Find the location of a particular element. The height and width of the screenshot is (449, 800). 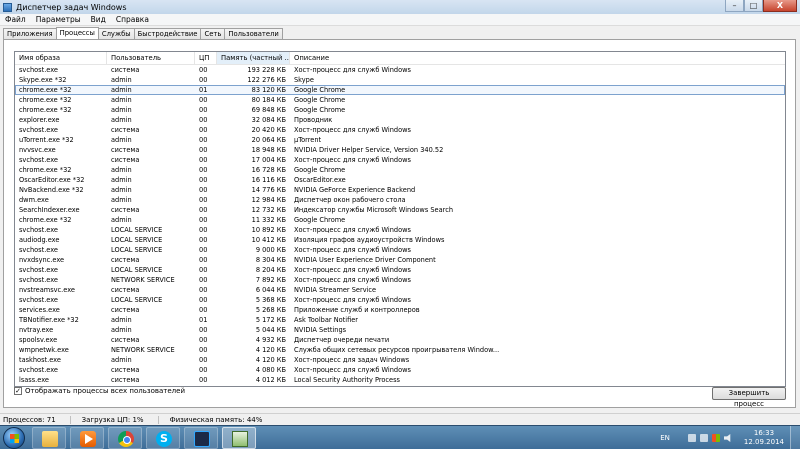

show-all-users-option: ✓ Отображать процессы всех пользователей is located at coordinates (99, 391).